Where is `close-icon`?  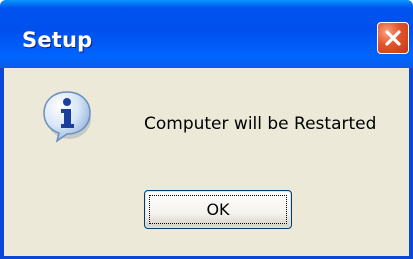
close-icon is located at coordinates (393, 38).